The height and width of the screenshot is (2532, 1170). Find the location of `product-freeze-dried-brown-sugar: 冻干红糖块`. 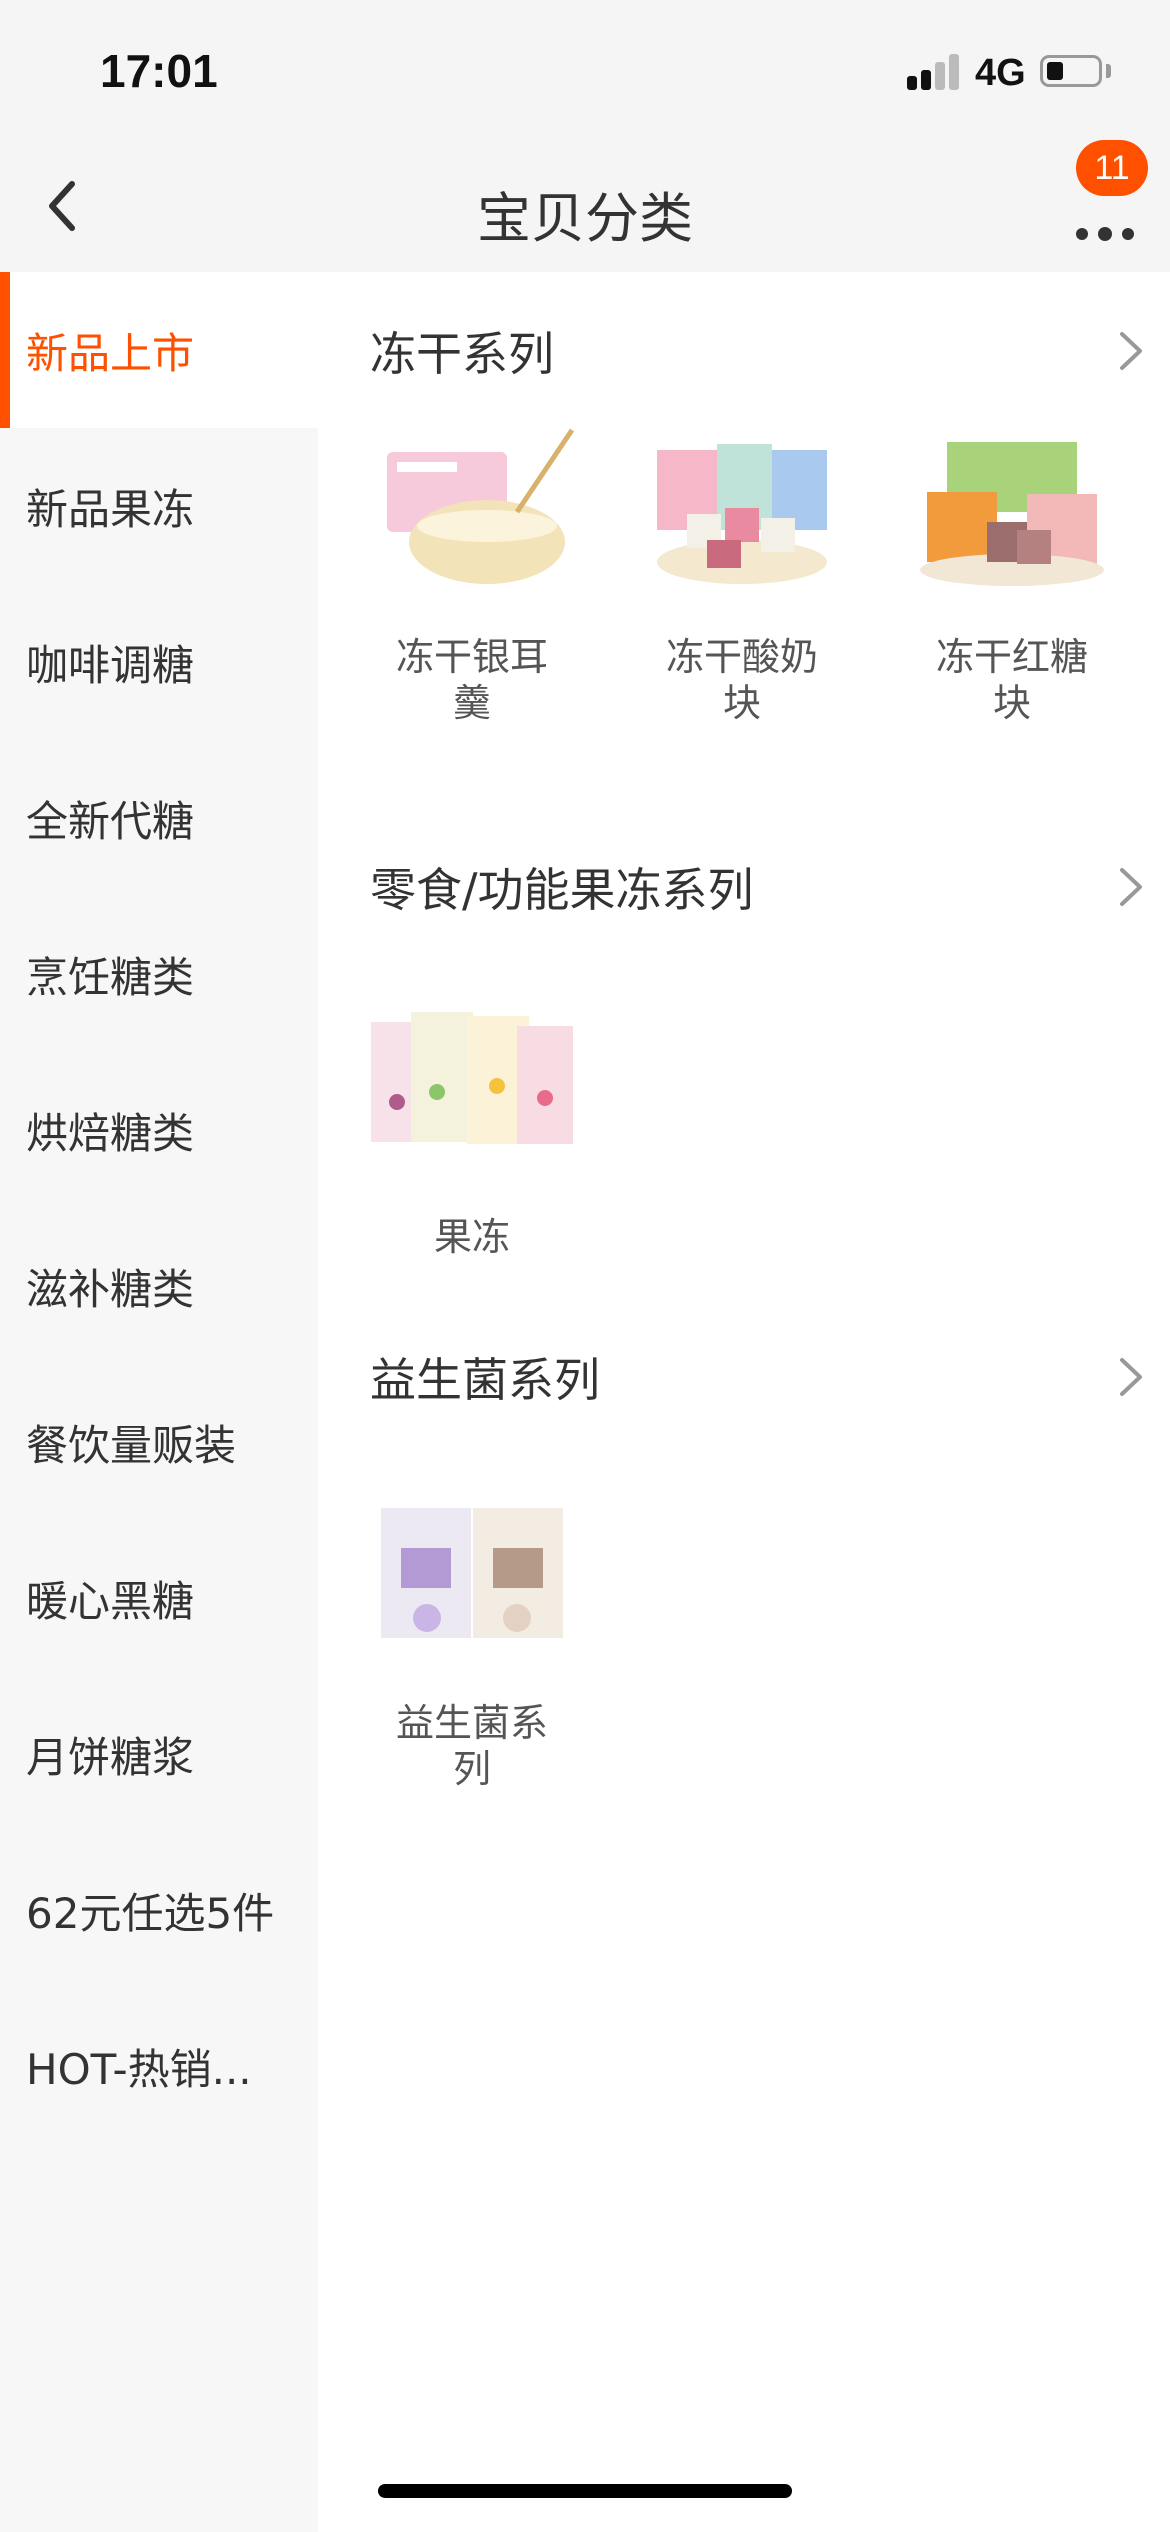

product-freeze-dried-brown-sugar: 冻干红糖块 is located at coordinates (1012, 574).